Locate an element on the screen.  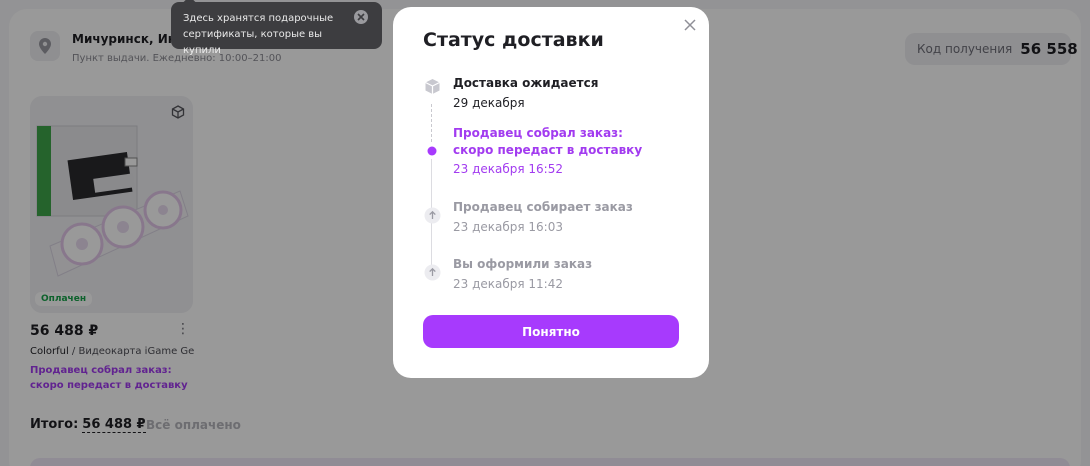
step-title: Доставка ожидается is located at coordinates (526, 83).